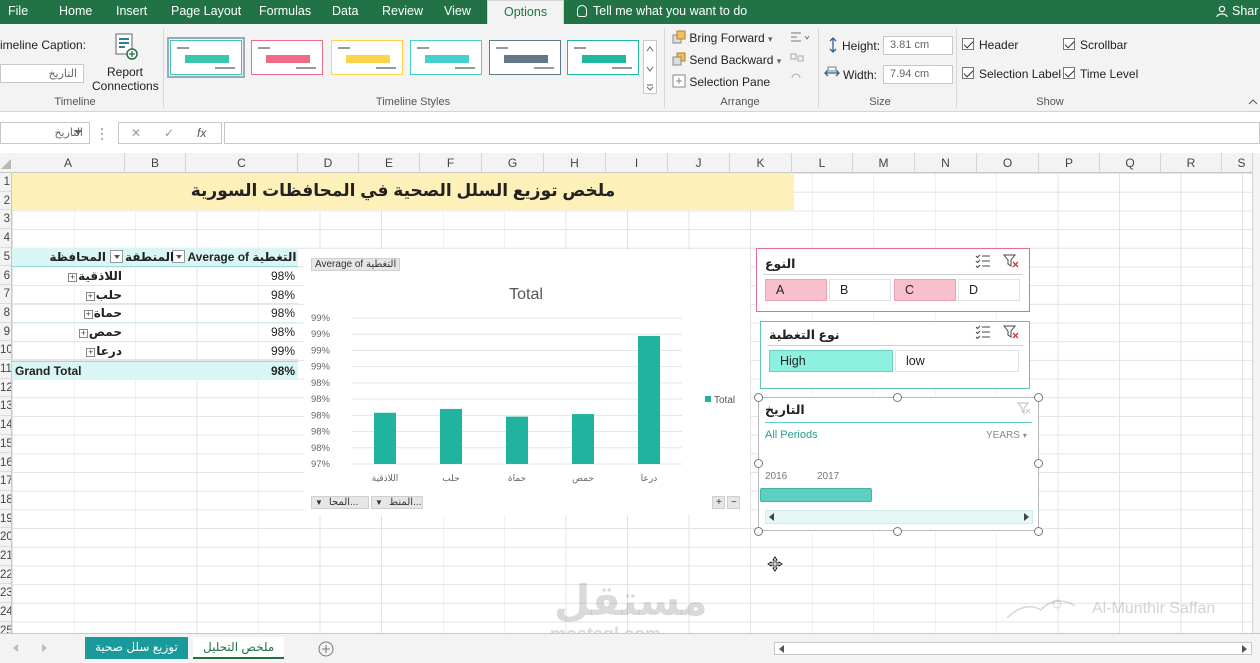 The width and height of the screenshot is (1260, 663). What do you see at coordinates (16, 648) in the screenshot?
I see `prev-sheet-icon` at bounding box center [16, 648].